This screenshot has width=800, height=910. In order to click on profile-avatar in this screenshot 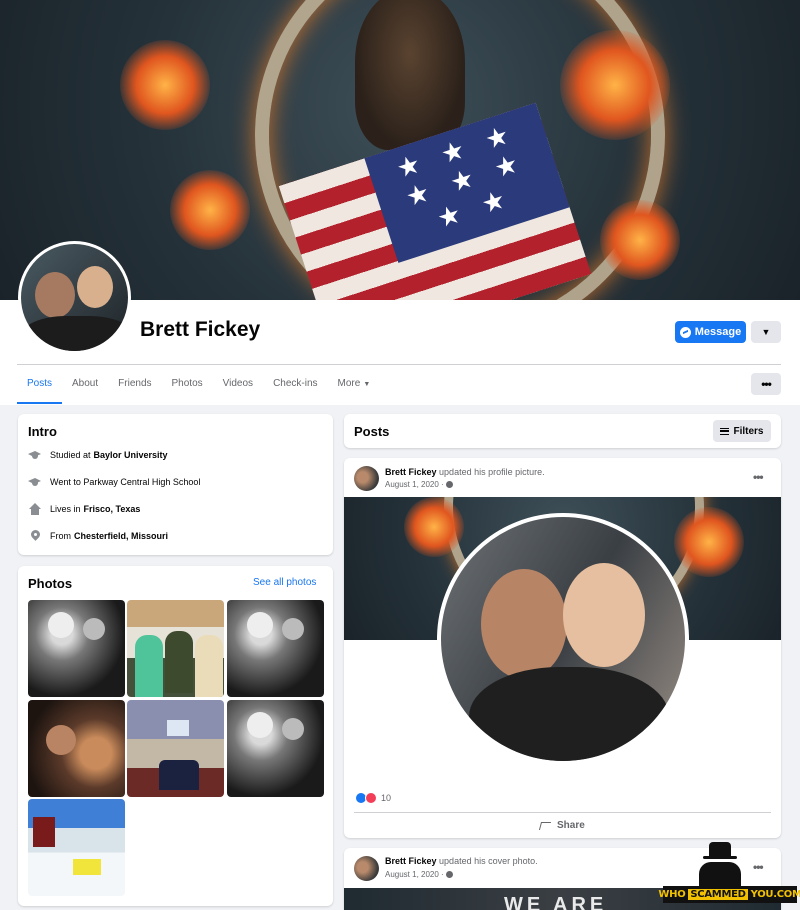, I will do `click(74, 297)`.